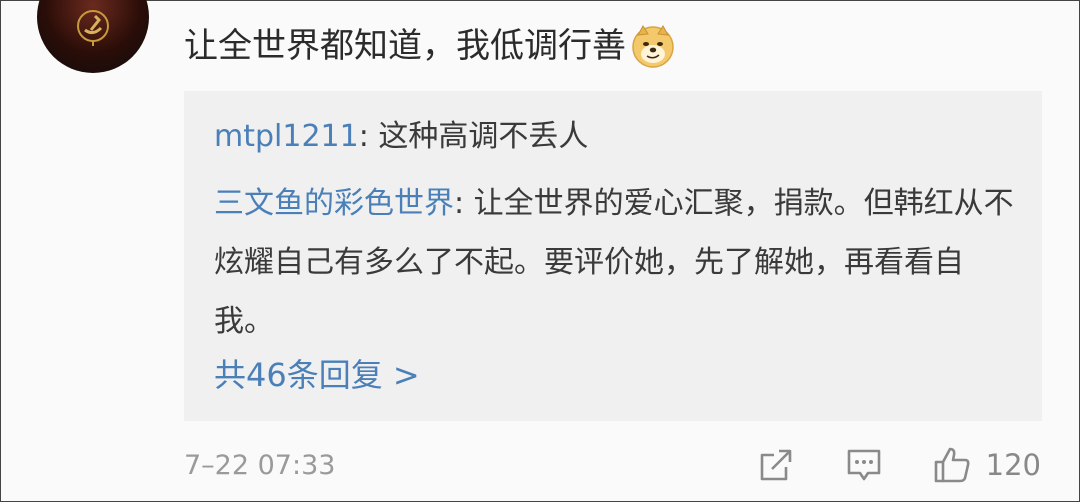 Image resolution: width=1080 pixels, height=502 pixels. Describe the element at coordinates (93, 27) in the screenshot. I see `profile-avatar-emblem-icon` at that location.